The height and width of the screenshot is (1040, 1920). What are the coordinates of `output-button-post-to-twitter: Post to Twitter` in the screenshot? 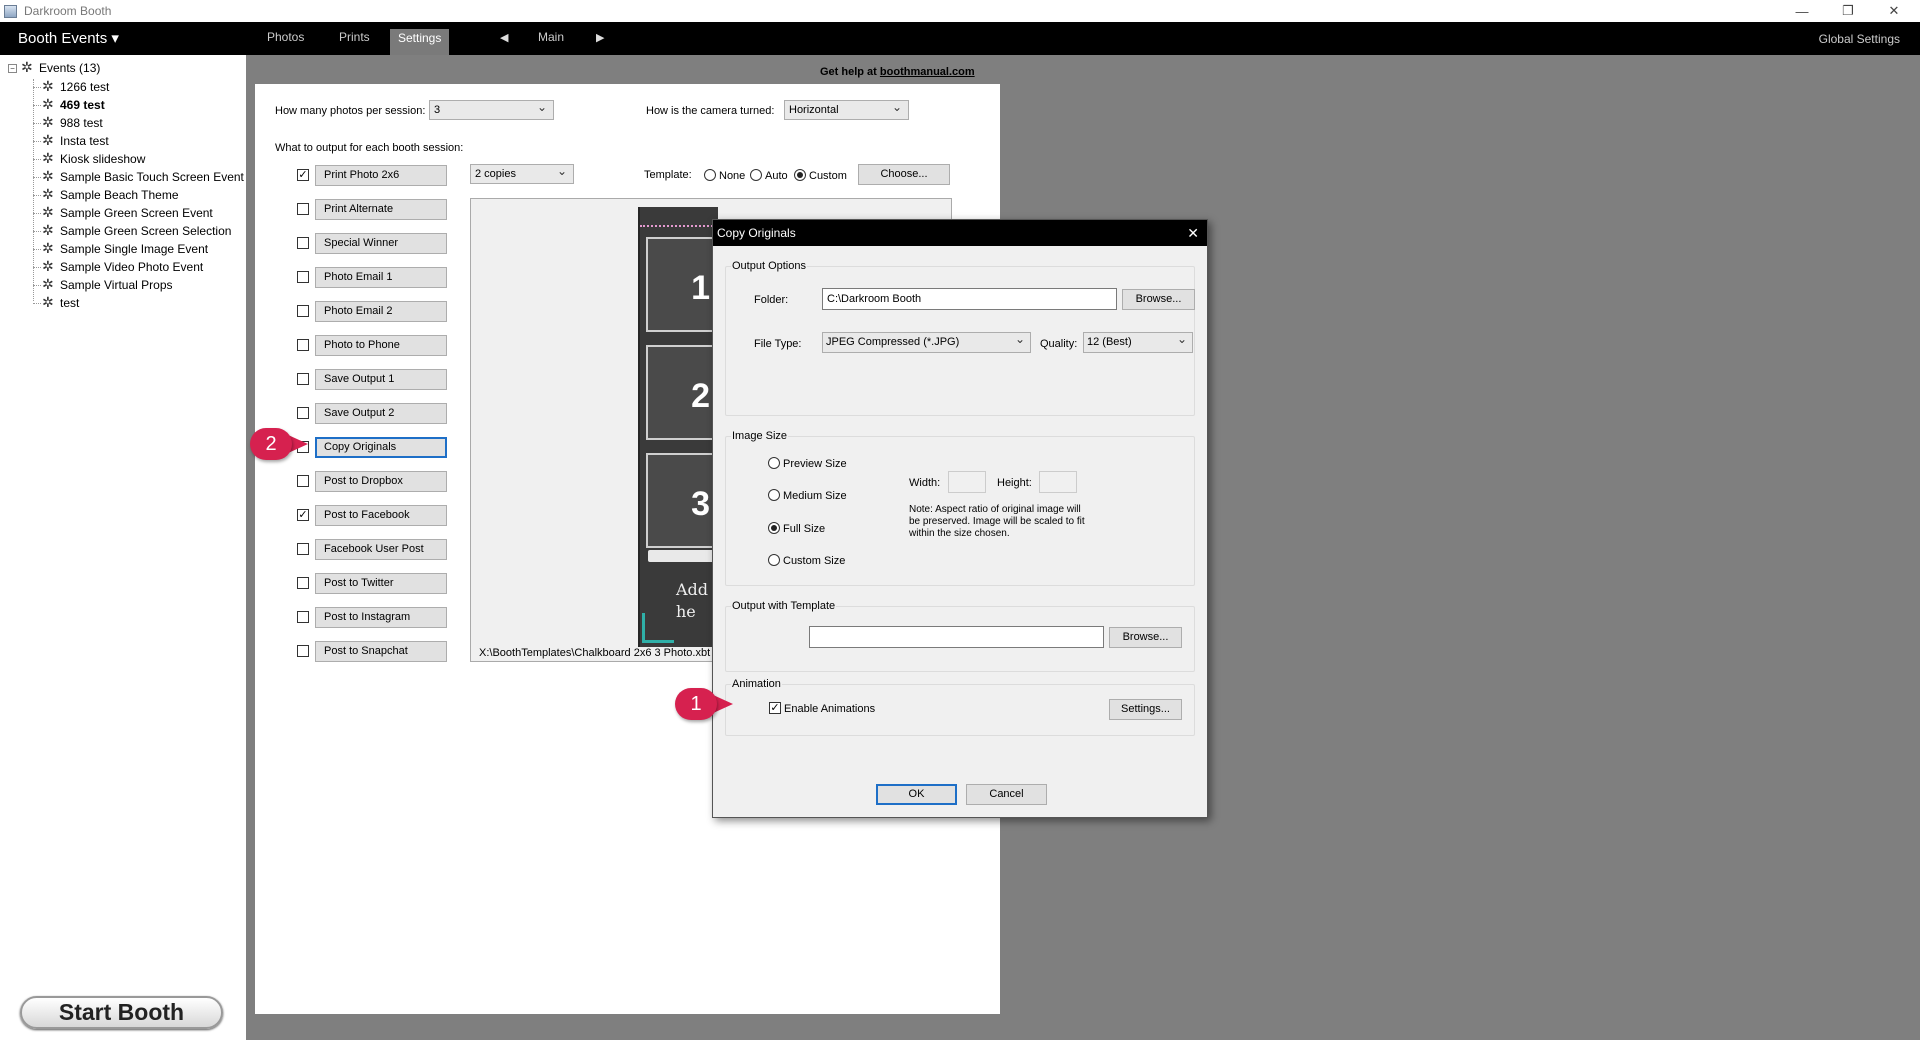 It's located at (381, 583).